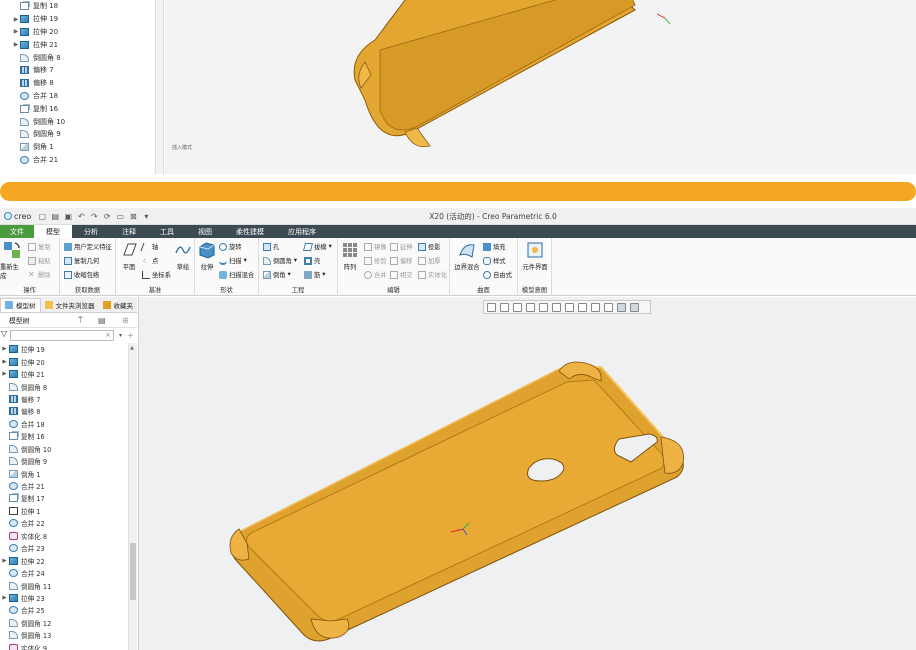  I want to click on tree-item: 复制 18, so click(83, 6).